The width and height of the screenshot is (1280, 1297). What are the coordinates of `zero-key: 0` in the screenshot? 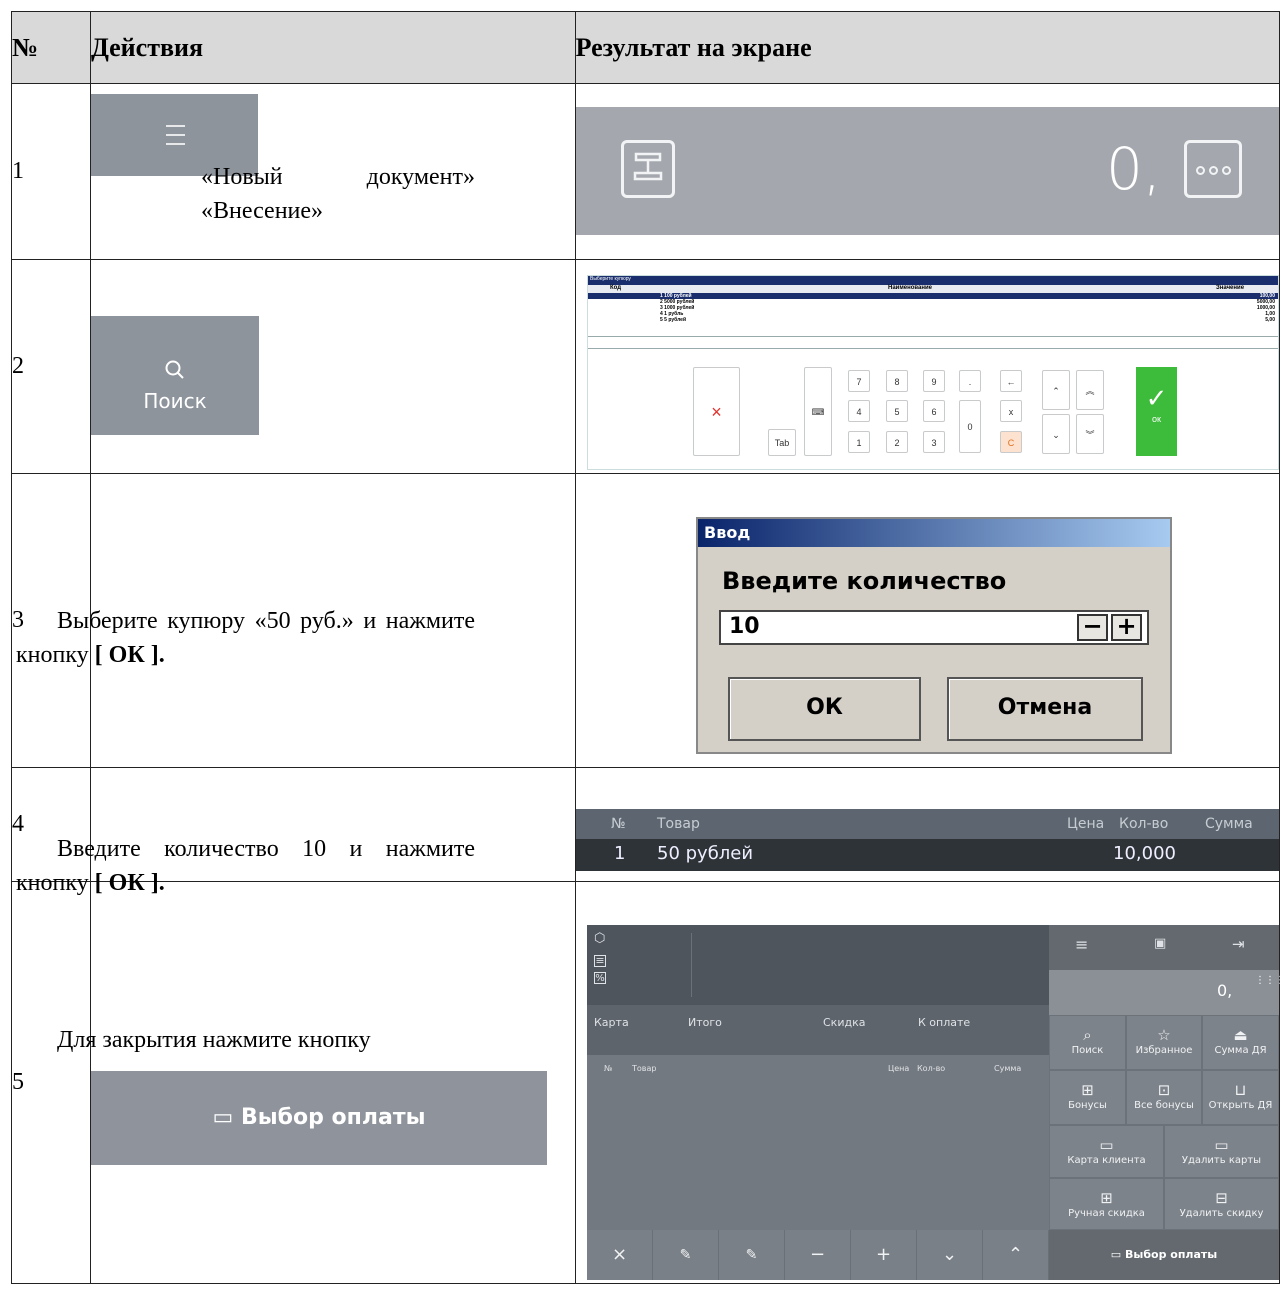 It's located at (970, 426).